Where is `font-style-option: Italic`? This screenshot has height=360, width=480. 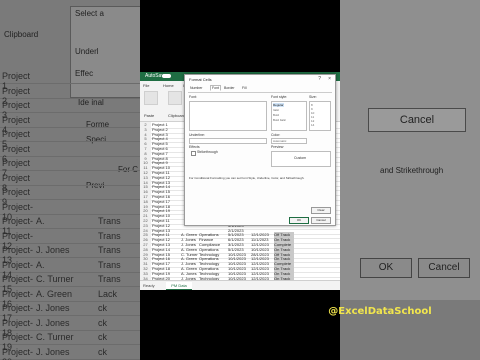
font-style-option: Italic is located at coordinates (276, 110).